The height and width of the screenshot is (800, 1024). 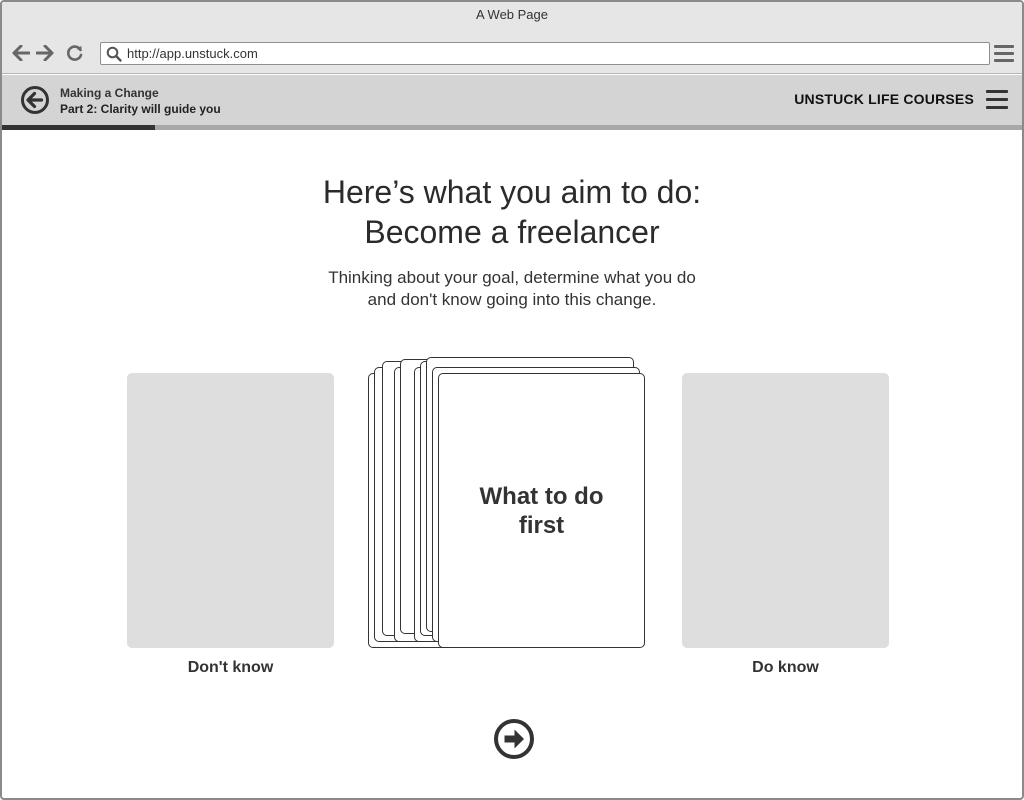 What do you see at coordinates (785, 510) in the screenshot?
I see `do-know-drop-zone` at bounding box center [785, 510].